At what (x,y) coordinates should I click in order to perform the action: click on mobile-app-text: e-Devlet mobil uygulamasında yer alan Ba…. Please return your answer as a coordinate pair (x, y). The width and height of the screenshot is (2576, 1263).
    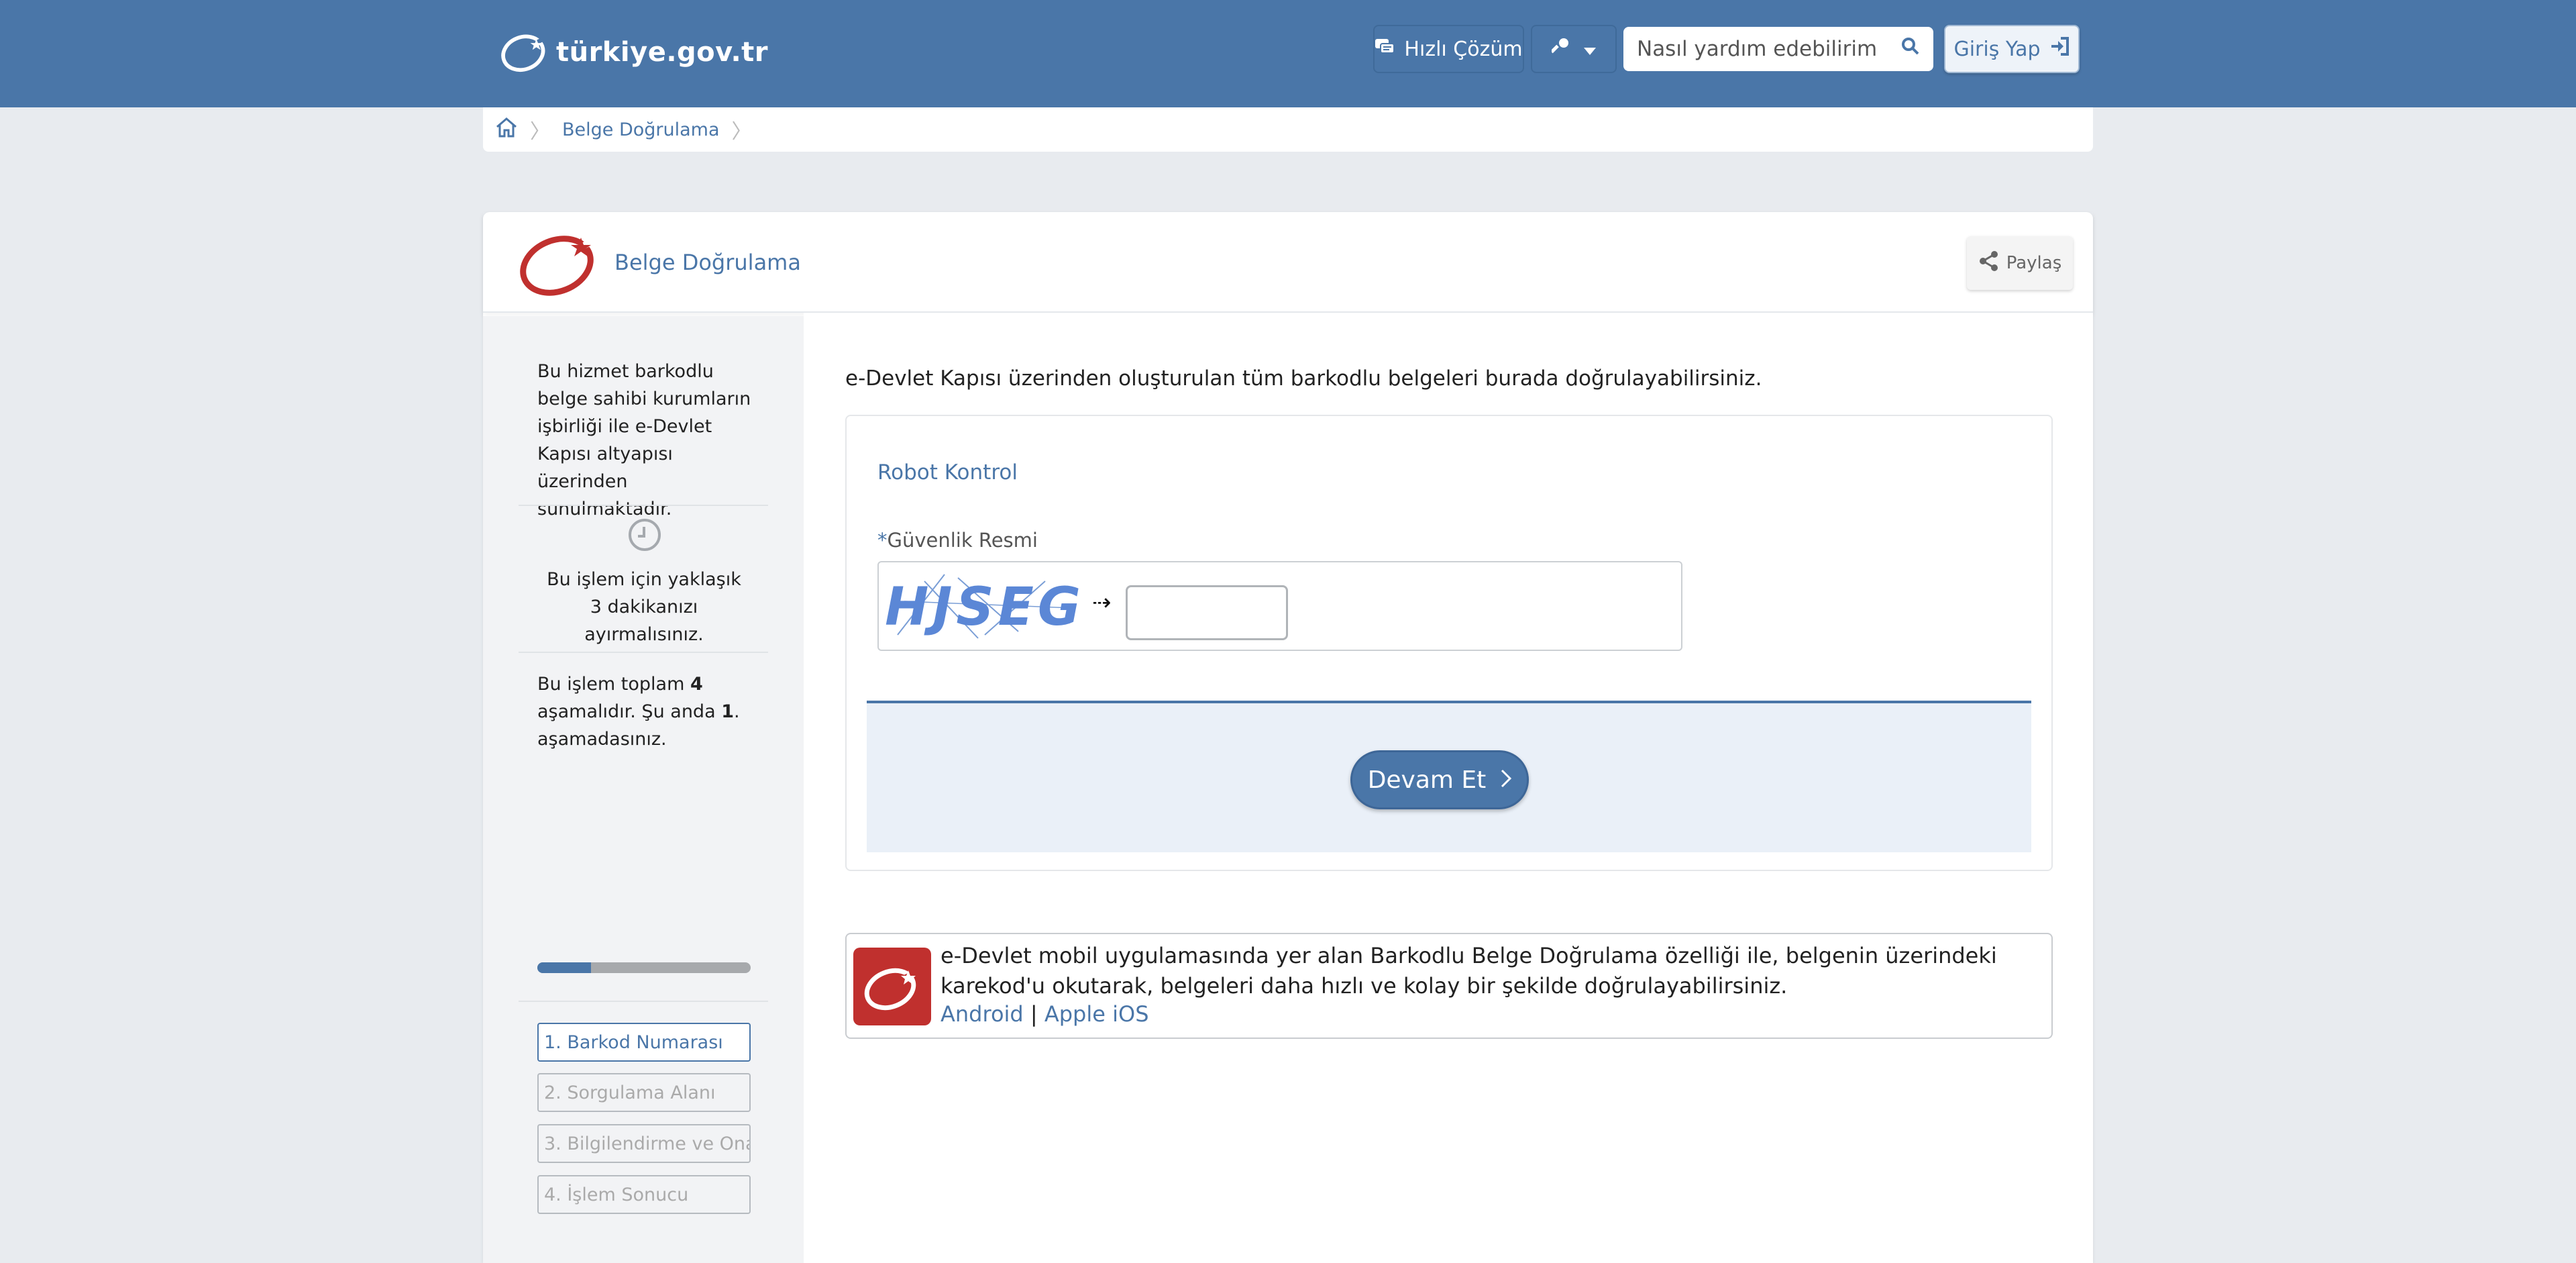
    Looking at the image, I should click on (1469, 971).